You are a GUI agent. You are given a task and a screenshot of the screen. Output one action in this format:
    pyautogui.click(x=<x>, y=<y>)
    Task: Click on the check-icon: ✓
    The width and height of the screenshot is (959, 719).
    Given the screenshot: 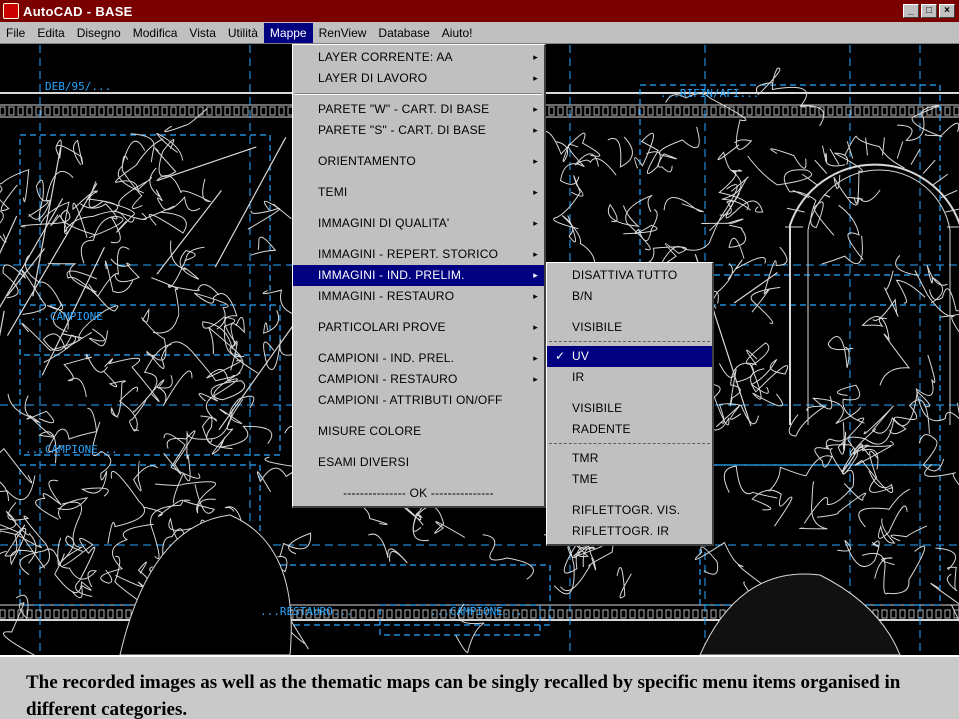 What is the action you would take?
    pyautogui.click(x=560, y=356)
    